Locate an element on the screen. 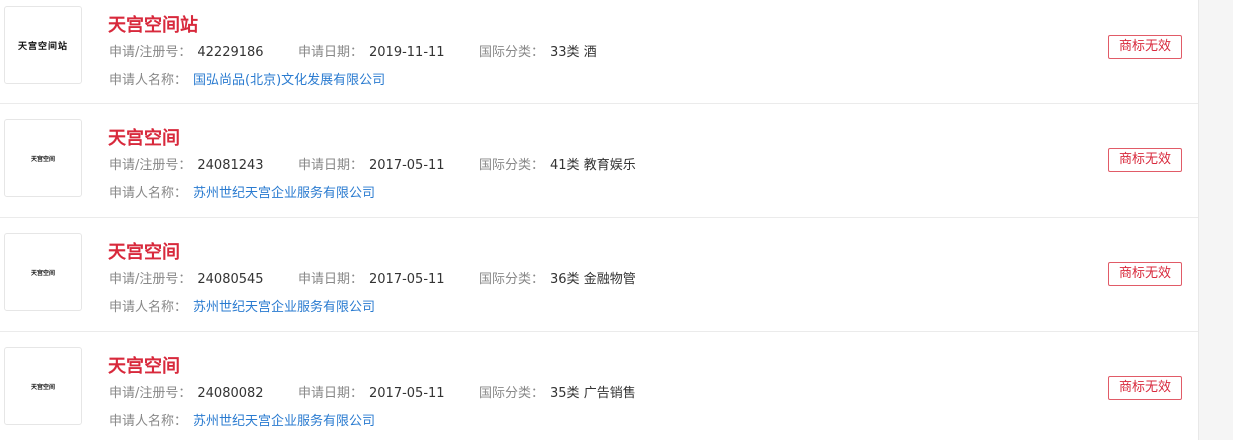  reg-no-value: 42229186 is located at coordinates (230, 52).